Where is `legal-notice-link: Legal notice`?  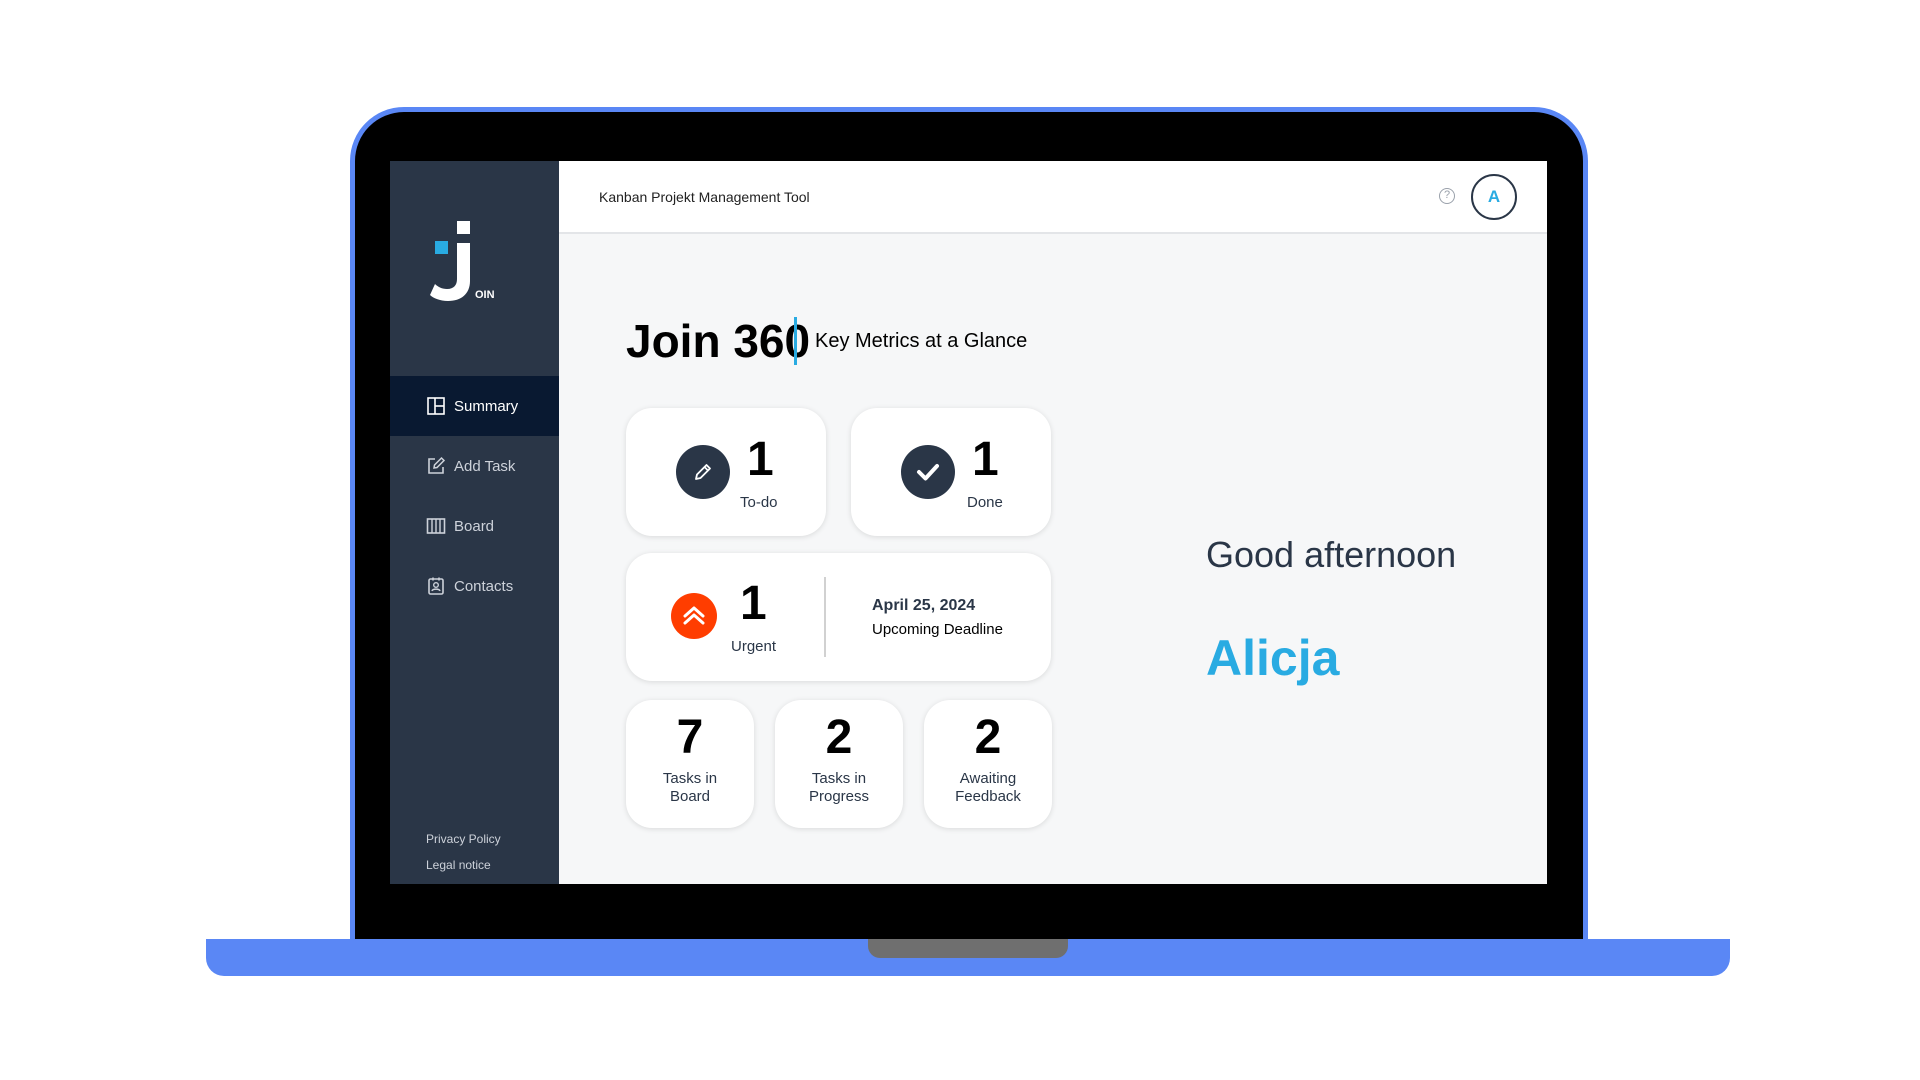
legal-notice-link: Legal notice is located at coordinates (463, 865).